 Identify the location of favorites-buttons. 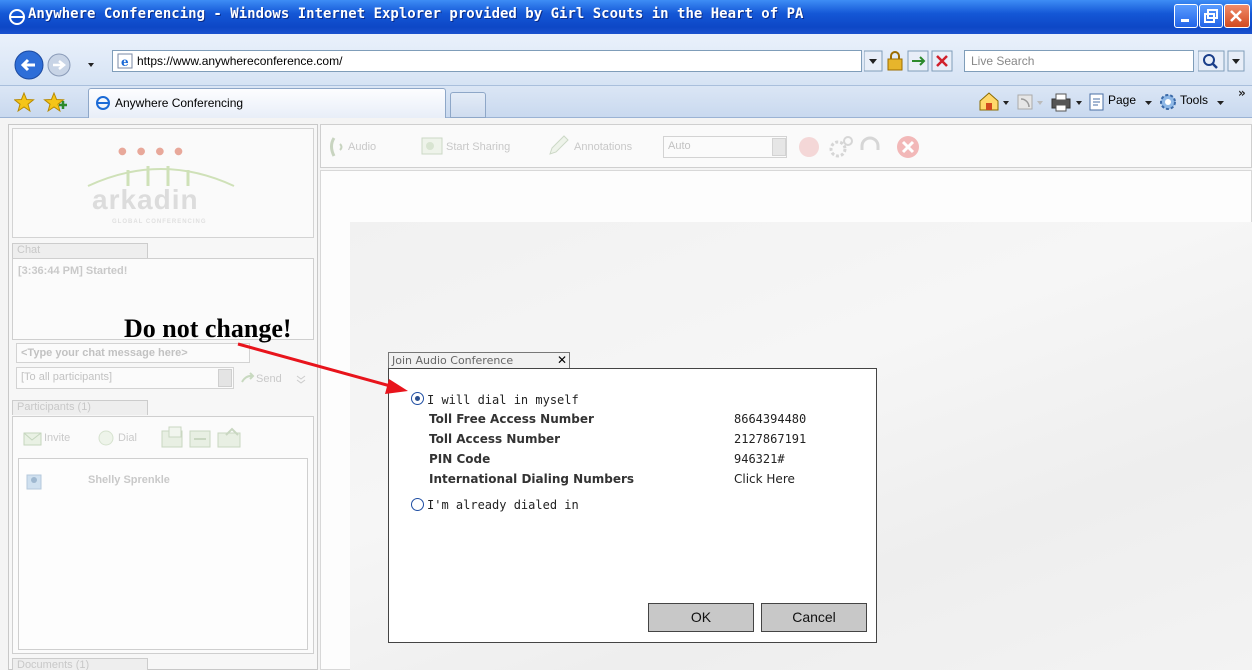
(40, 102).